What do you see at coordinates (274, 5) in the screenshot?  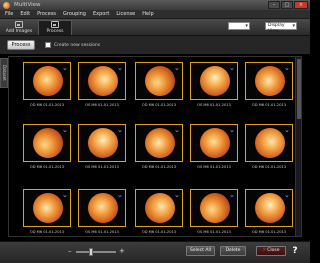 I see `minimize-button: –` at bounding box center [274, 5].